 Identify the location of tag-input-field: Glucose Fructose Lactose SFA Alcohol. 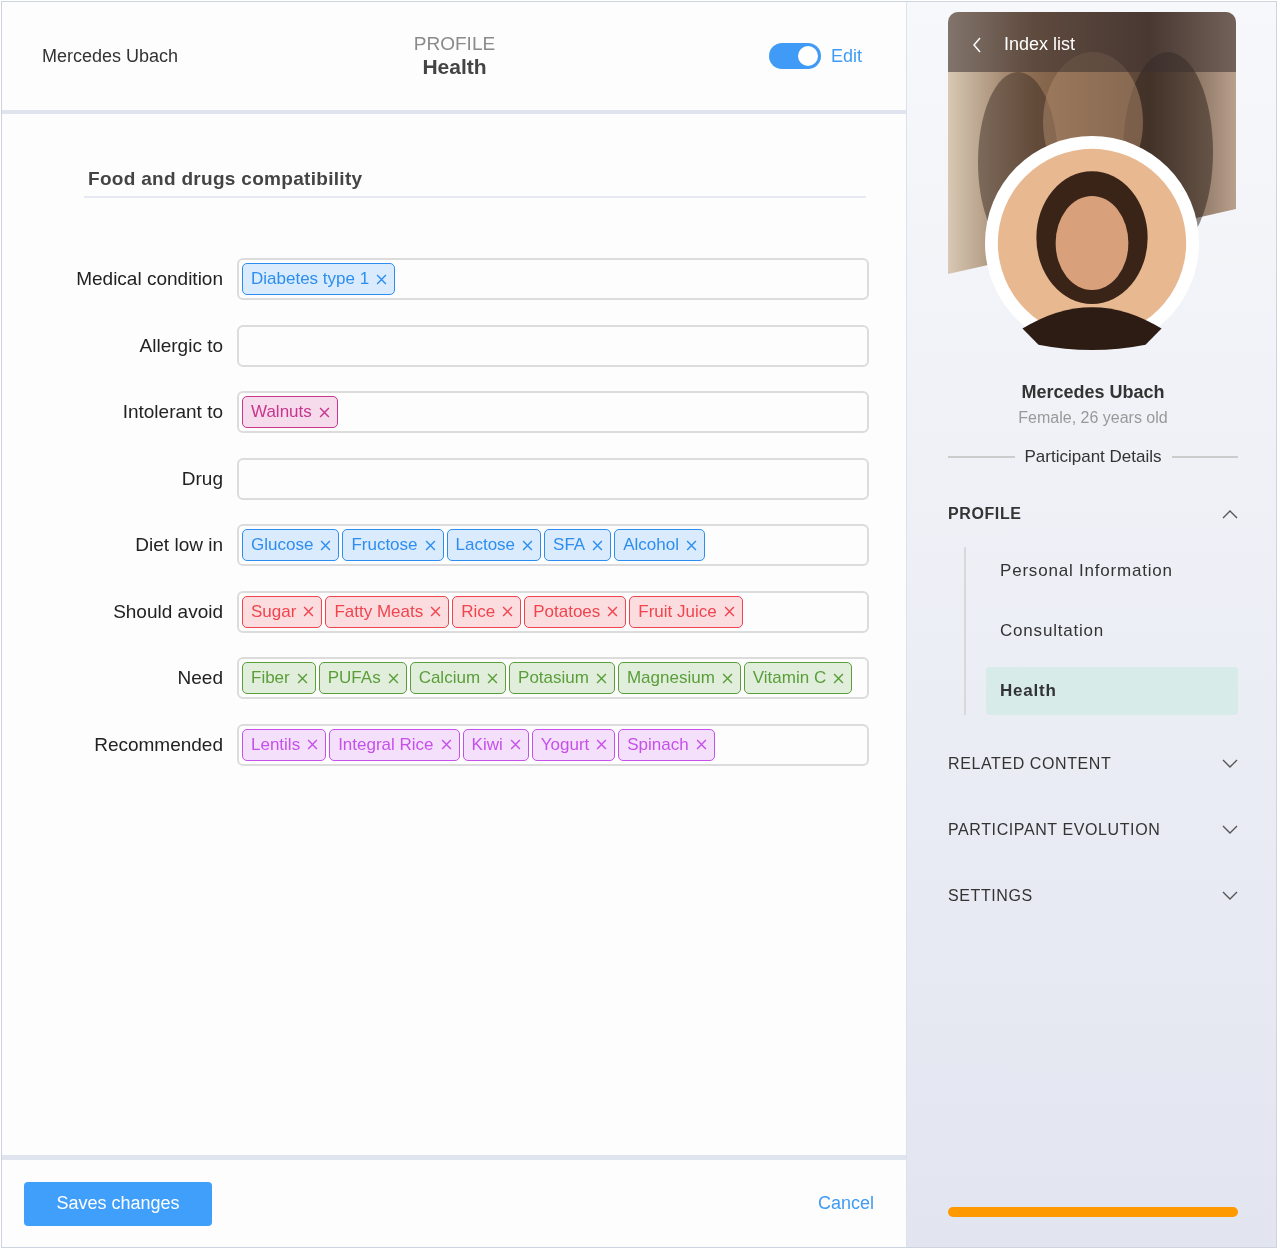
(553, 545).